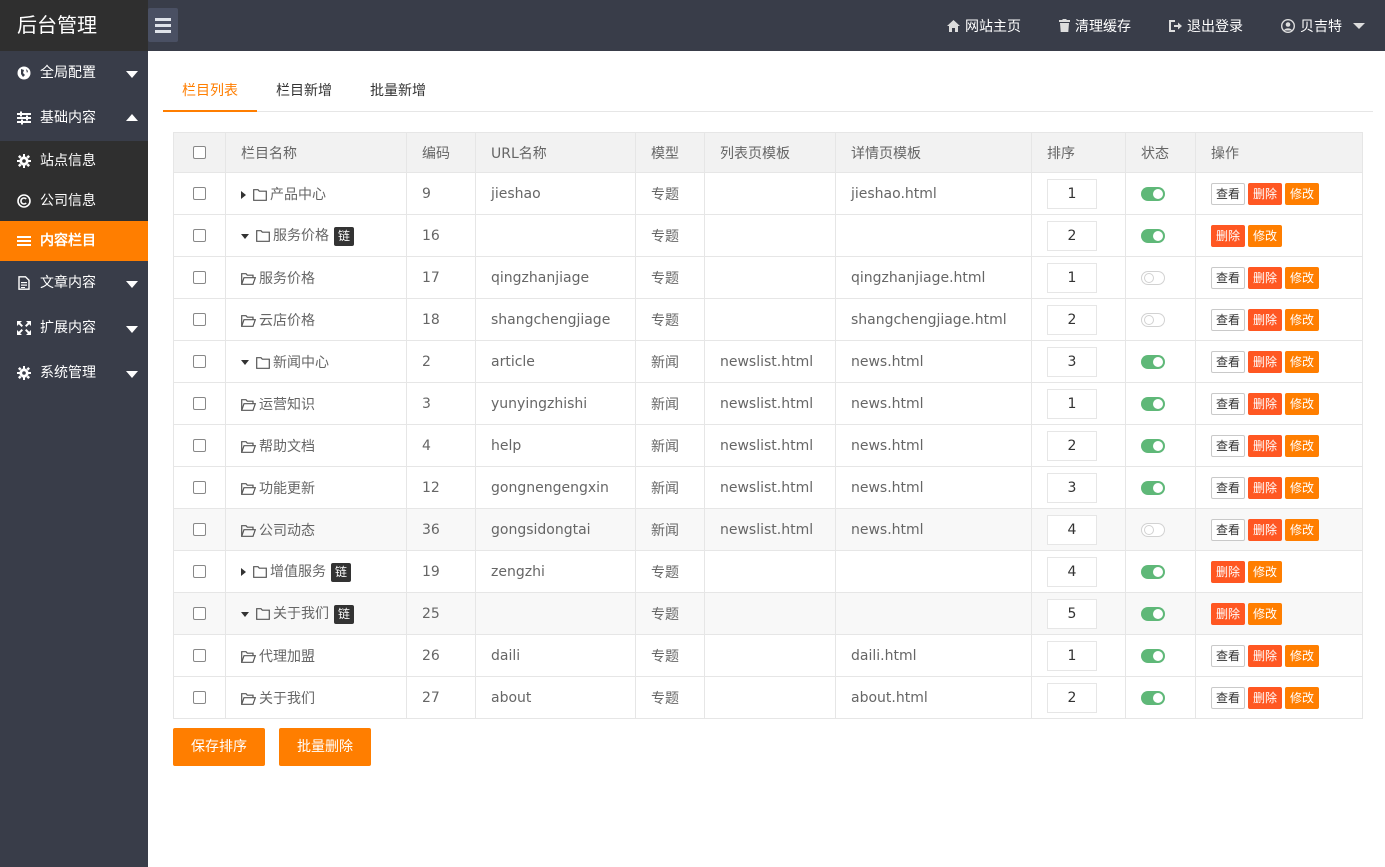 This screenshot has height=867, width=1385. What do you see at coordinates (74, 373) in the screenshot?
I see `sidebar-item-system-management: 系统管理` at bounding box center [74, 373].